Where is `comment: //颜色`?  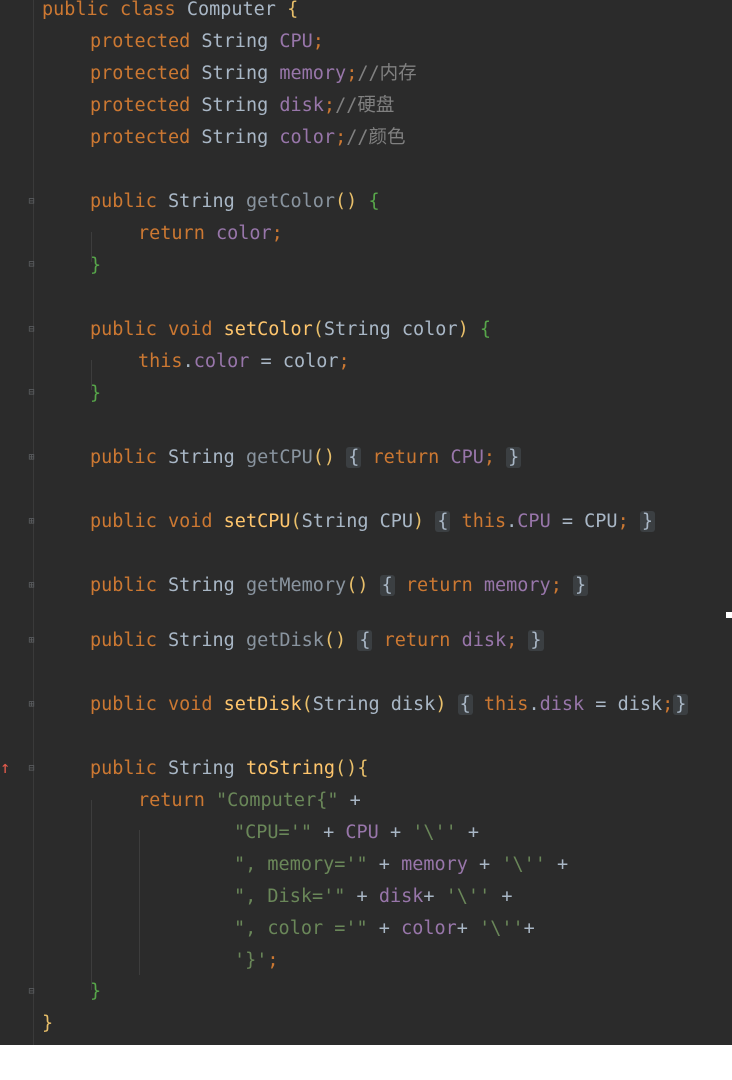 comment: //颜色 is located at coordinates (376, 137).